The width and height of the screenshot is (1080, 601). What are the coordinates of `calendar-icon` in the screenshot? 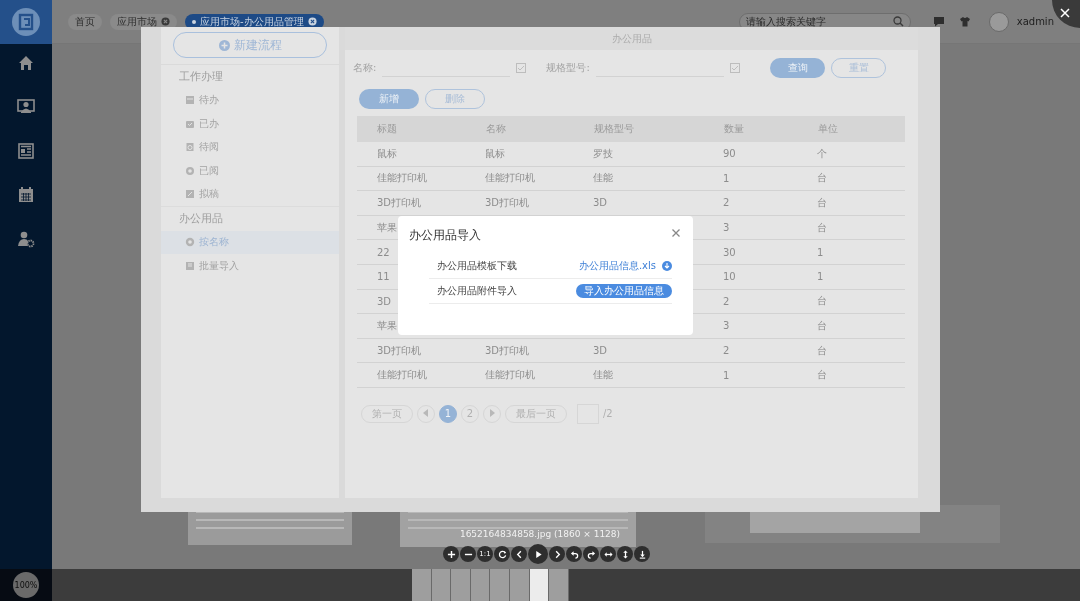 It's located at (26, 195).